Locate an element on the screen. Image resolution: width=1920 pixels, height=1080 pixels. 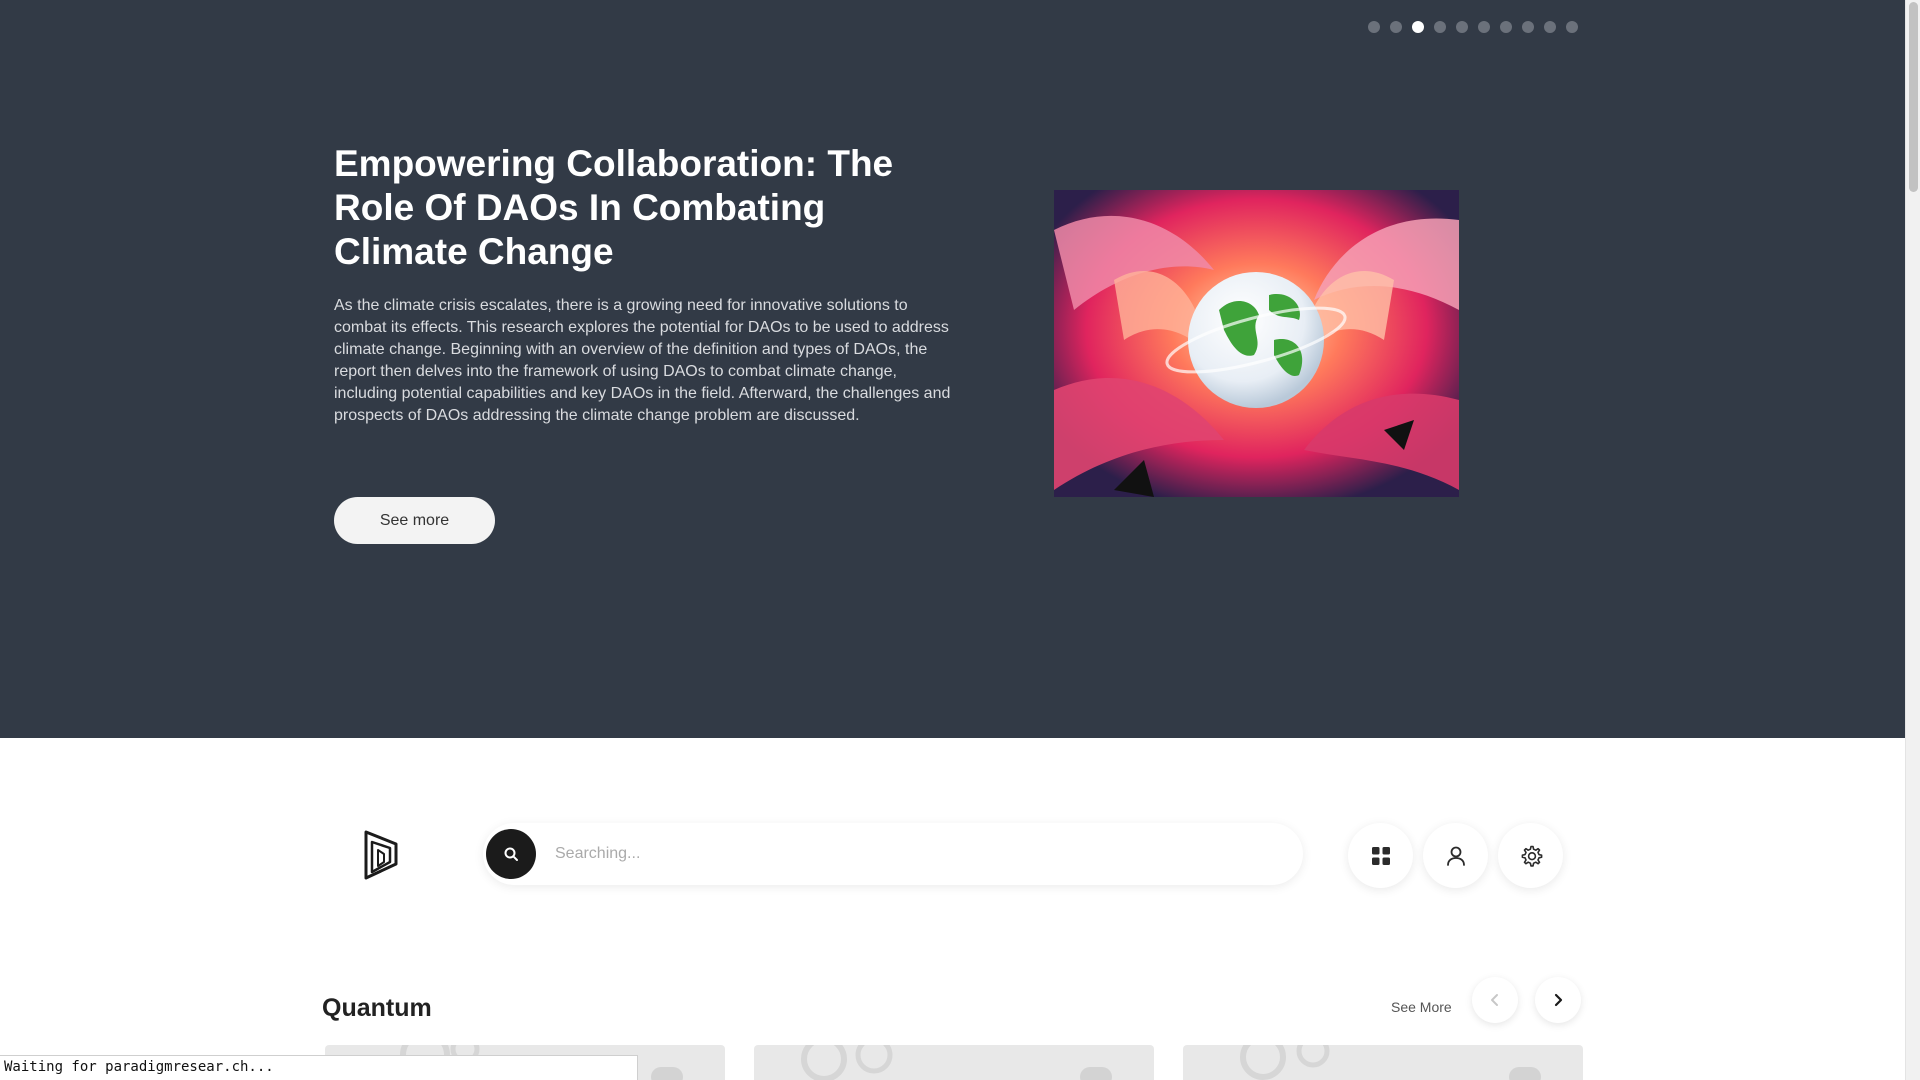
see-more-button: See more is located at coordinates (414, 520).